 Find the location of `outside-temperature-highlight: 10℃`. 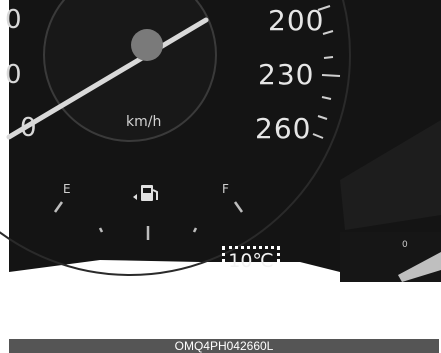

outside-temperature-highlight: 10℃ is located at coordinates (251, 261).